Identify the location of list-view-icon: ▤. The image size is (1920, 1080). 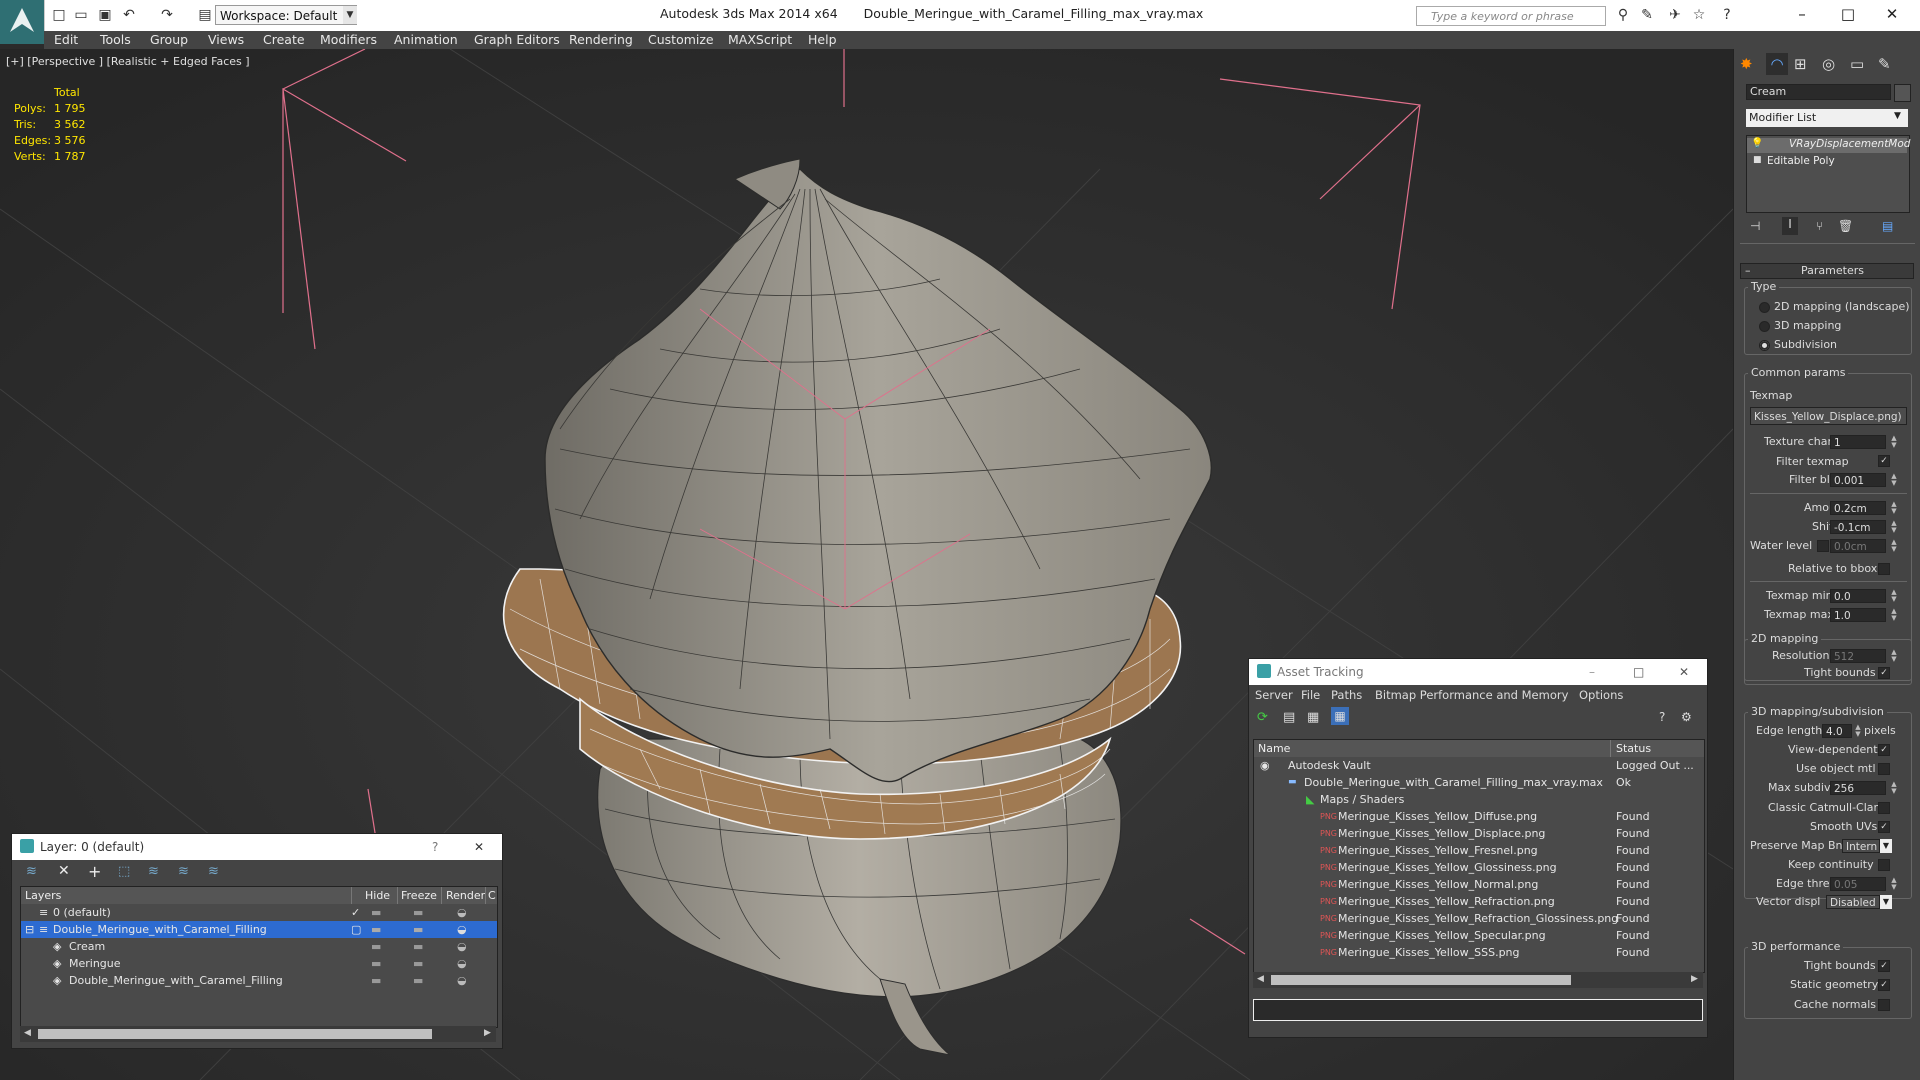
(1289, 717).